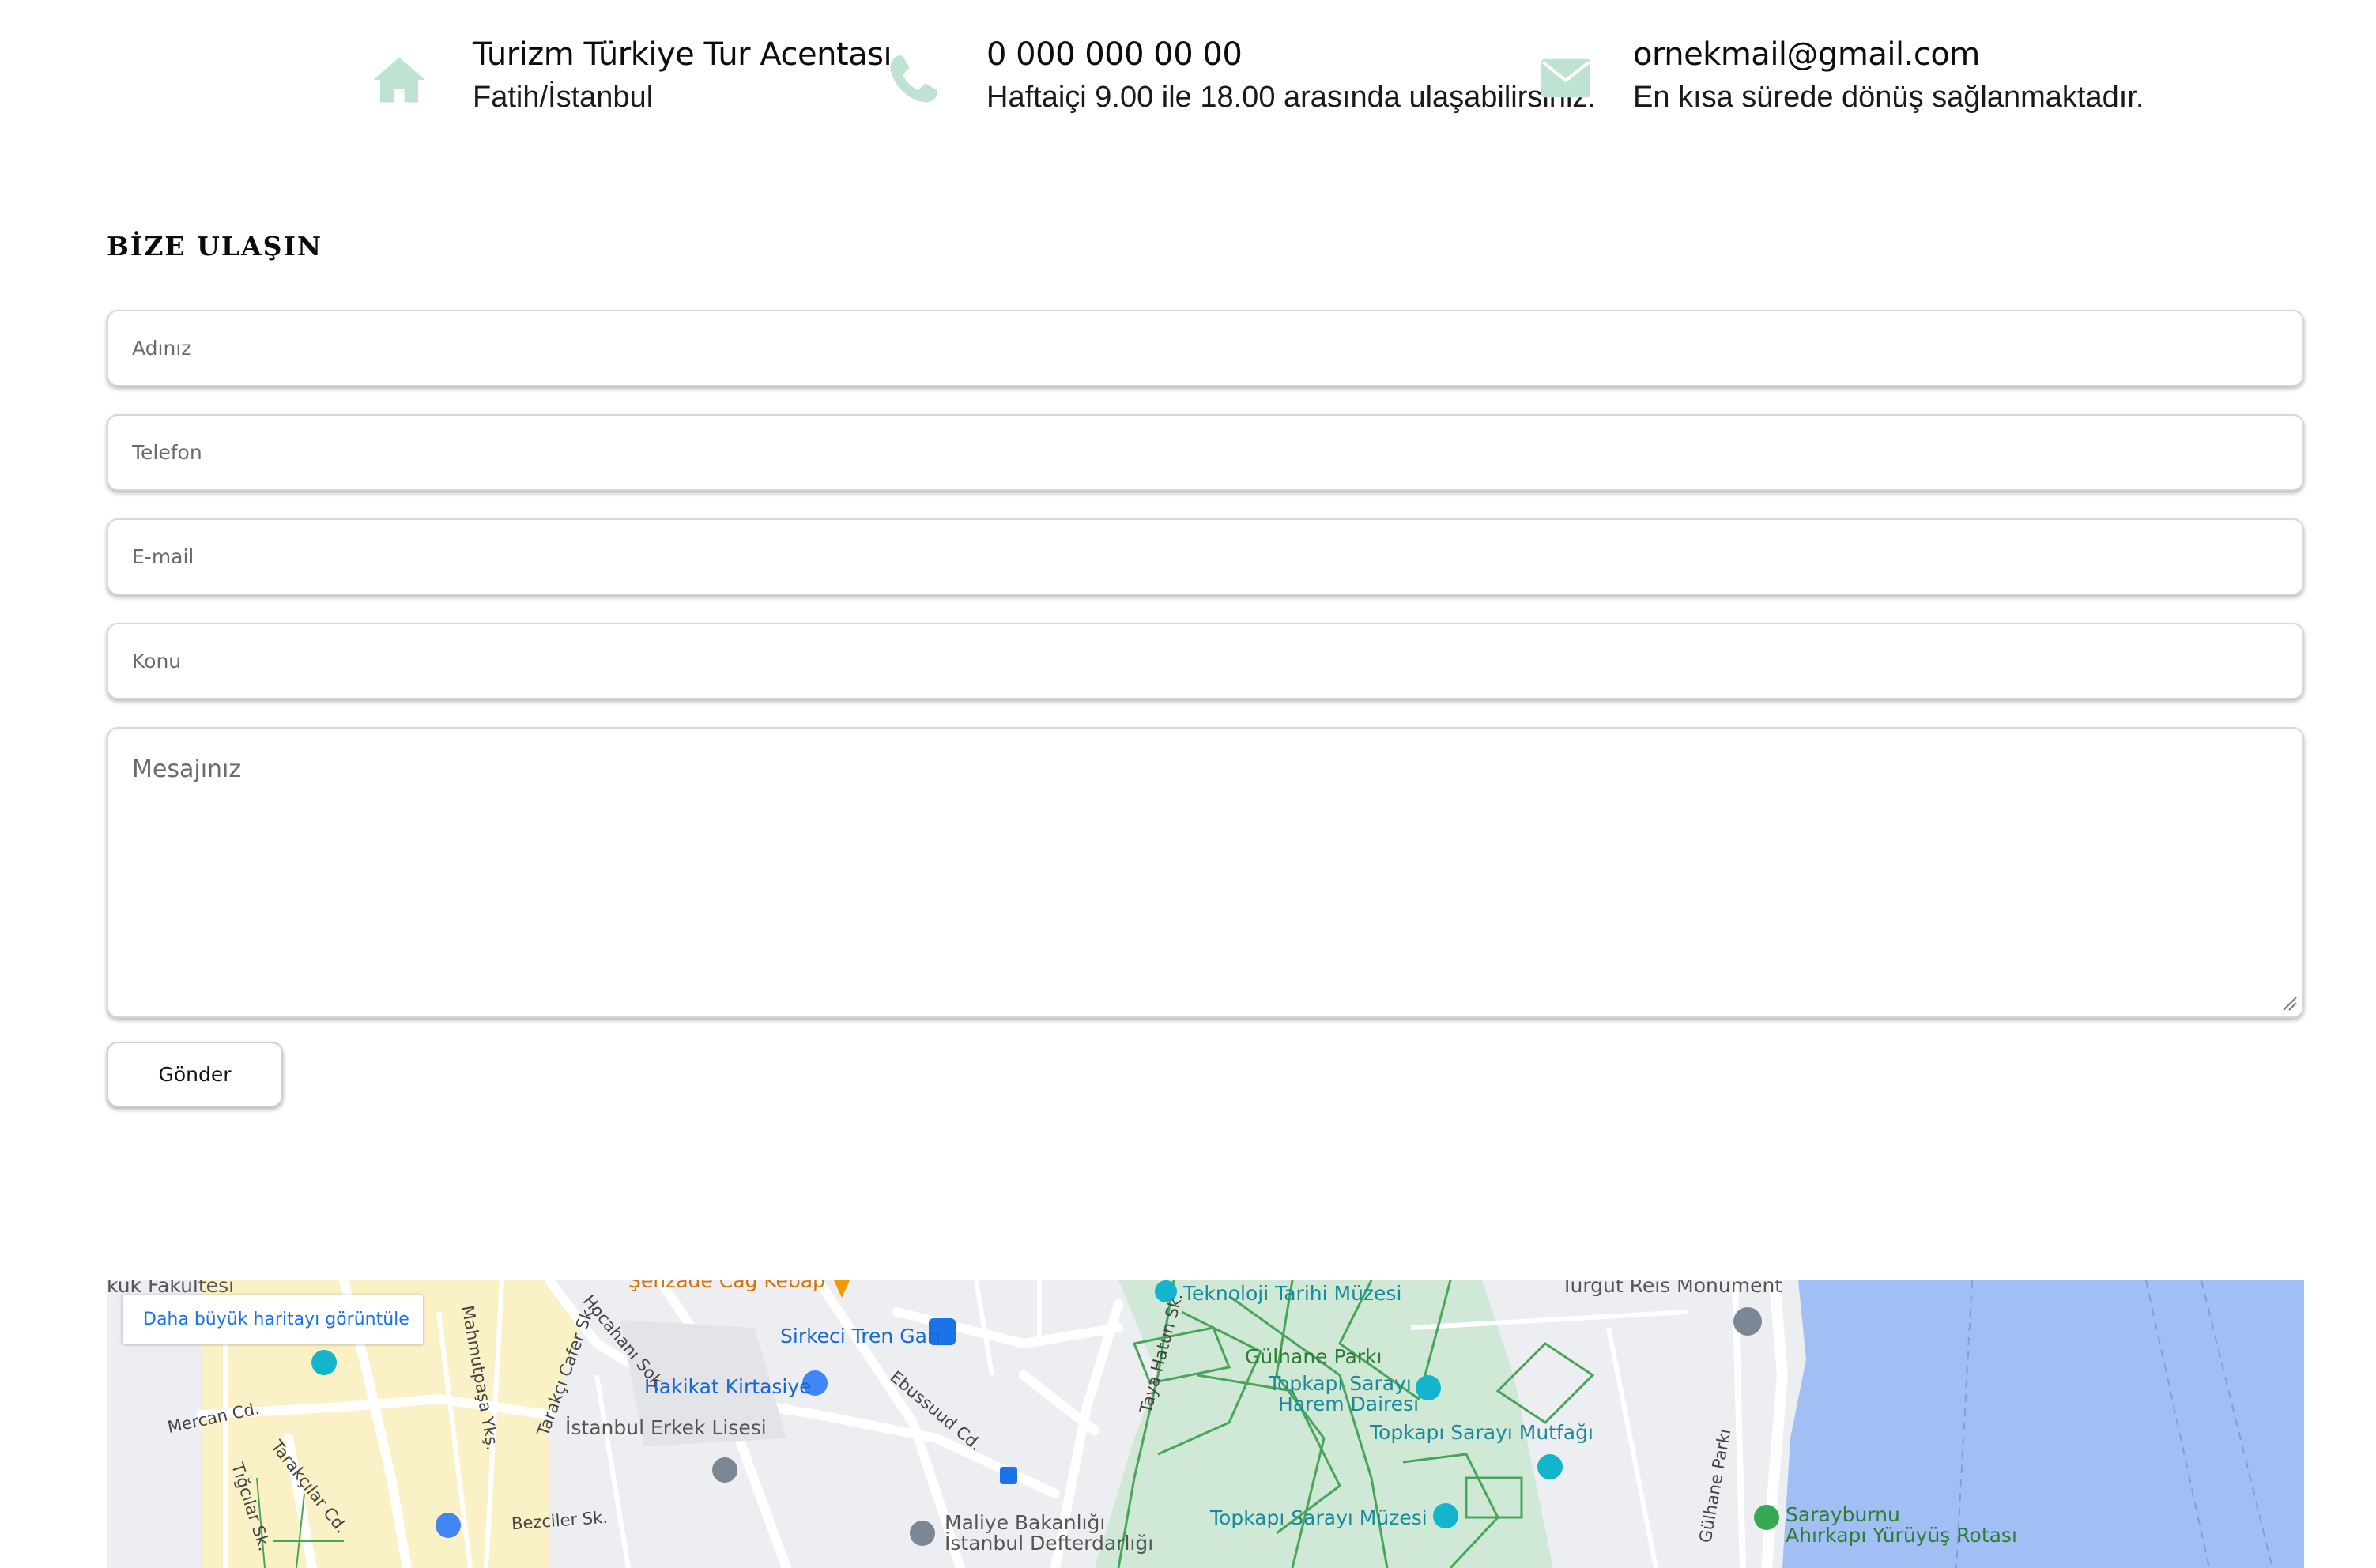 This screenshot has height=1568, width=2376. Describe the element at coordinates (913, 79) in the screenshot. I see `phone-icon` at that location.